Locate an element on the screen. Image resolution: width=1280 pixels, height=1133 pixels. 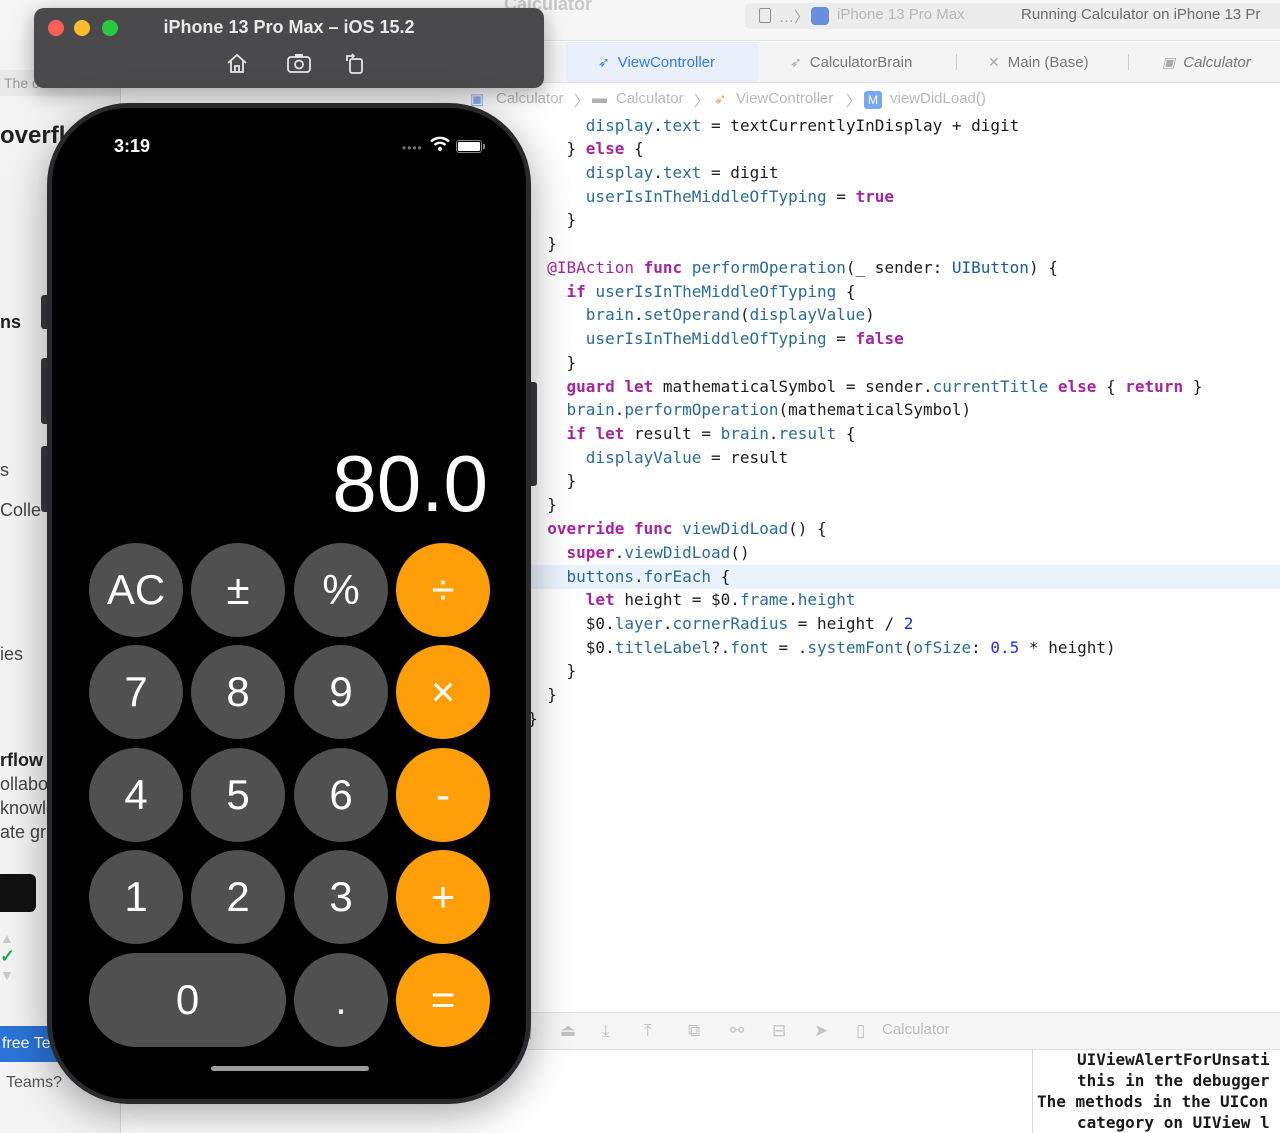
rotate-icon is located at coordinates (355, 63).